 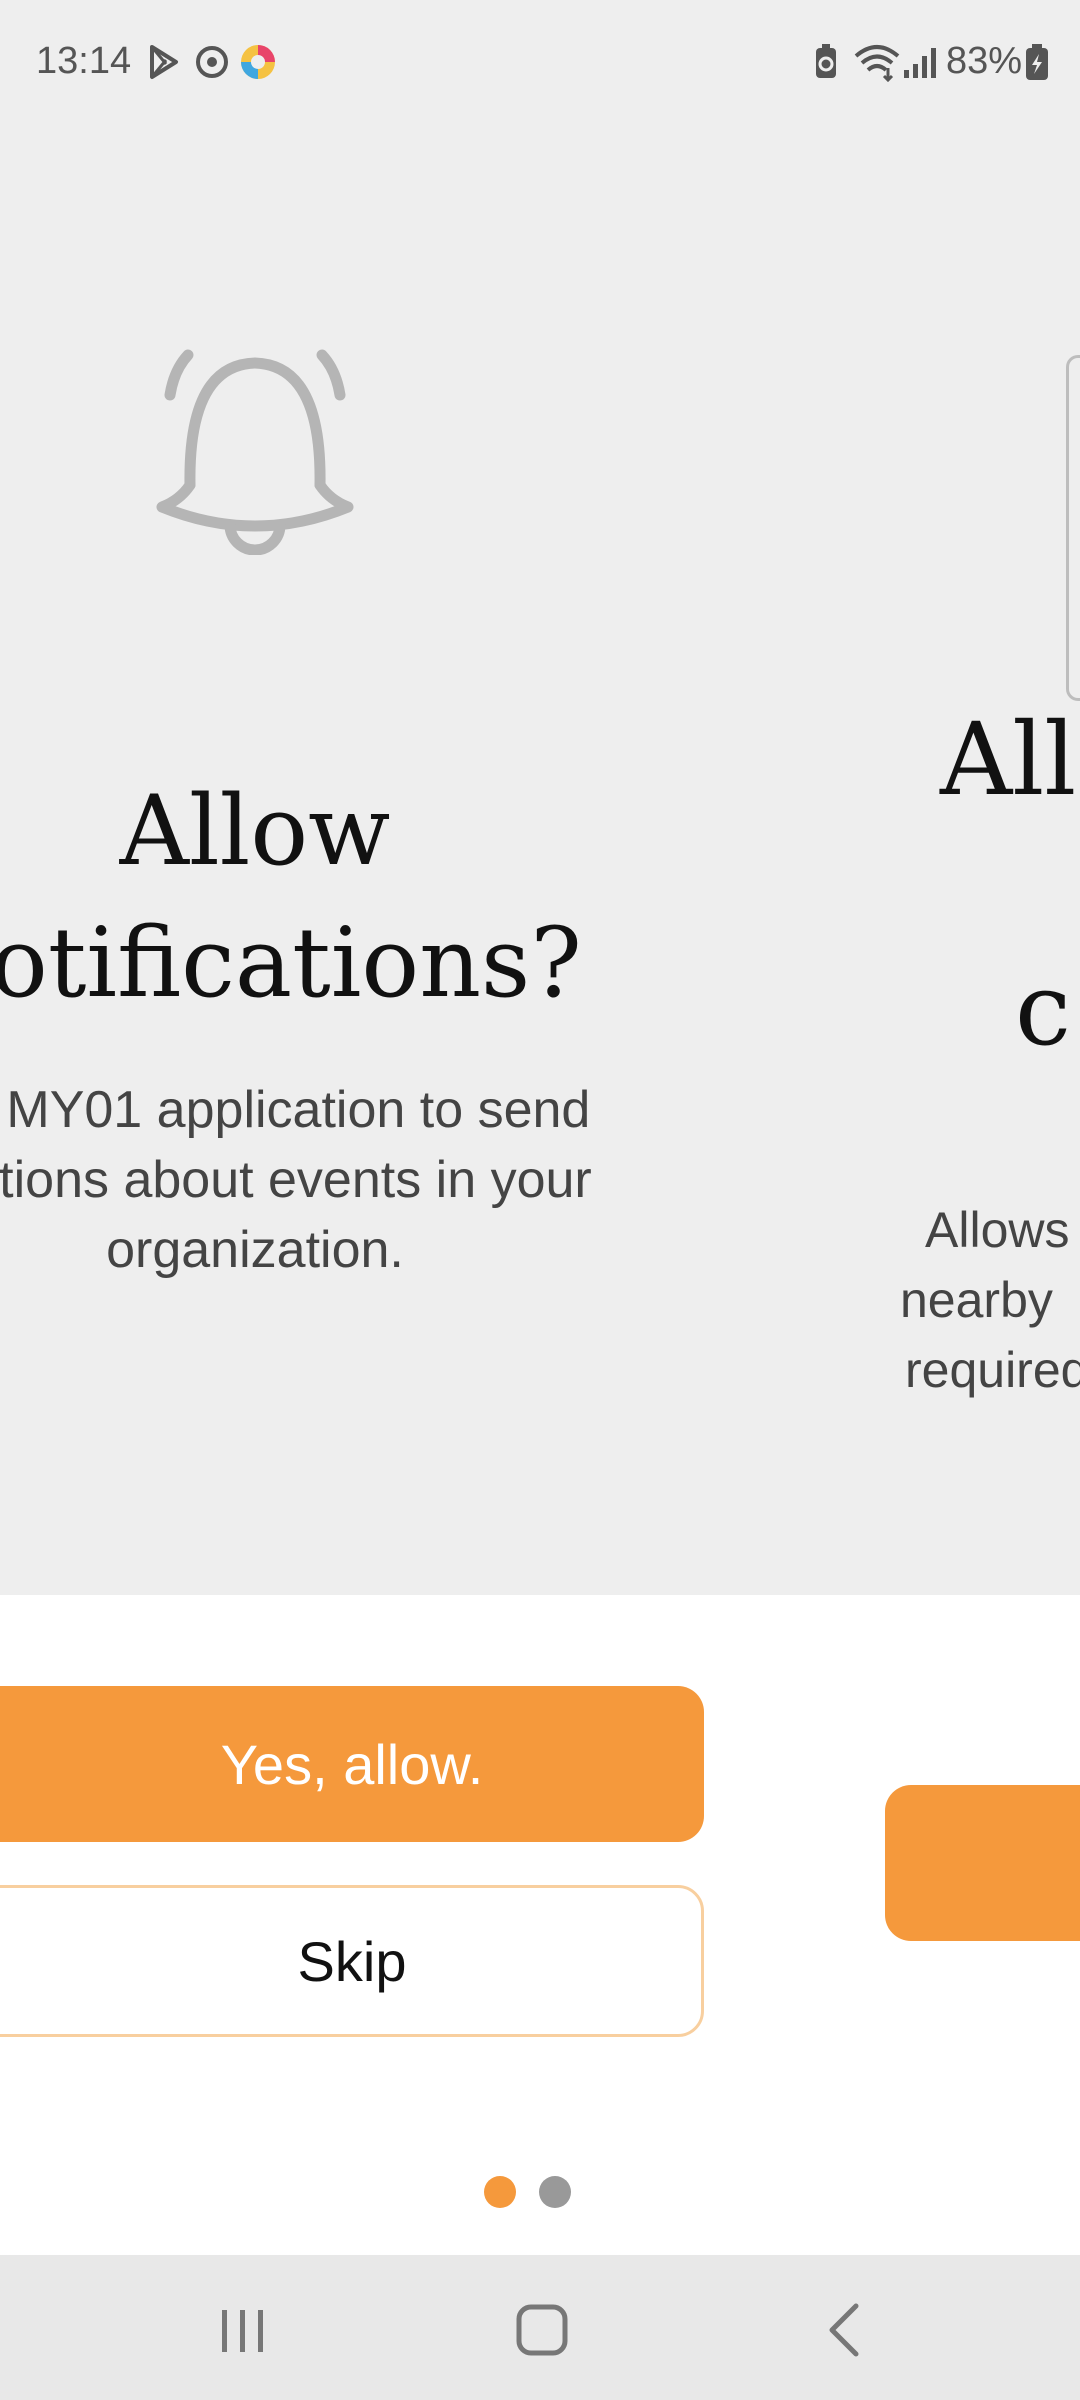 What do you see at coordinates (1037, 62) in the screenshot?
I see `battery-charging-icon` at bounding box center [1037, 62].